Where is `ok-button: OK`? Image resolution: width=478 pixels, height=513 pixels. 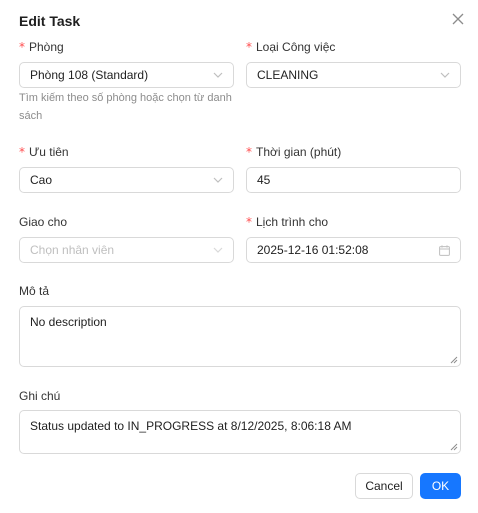
ok-button: OK is located at coordinates (440, 486).